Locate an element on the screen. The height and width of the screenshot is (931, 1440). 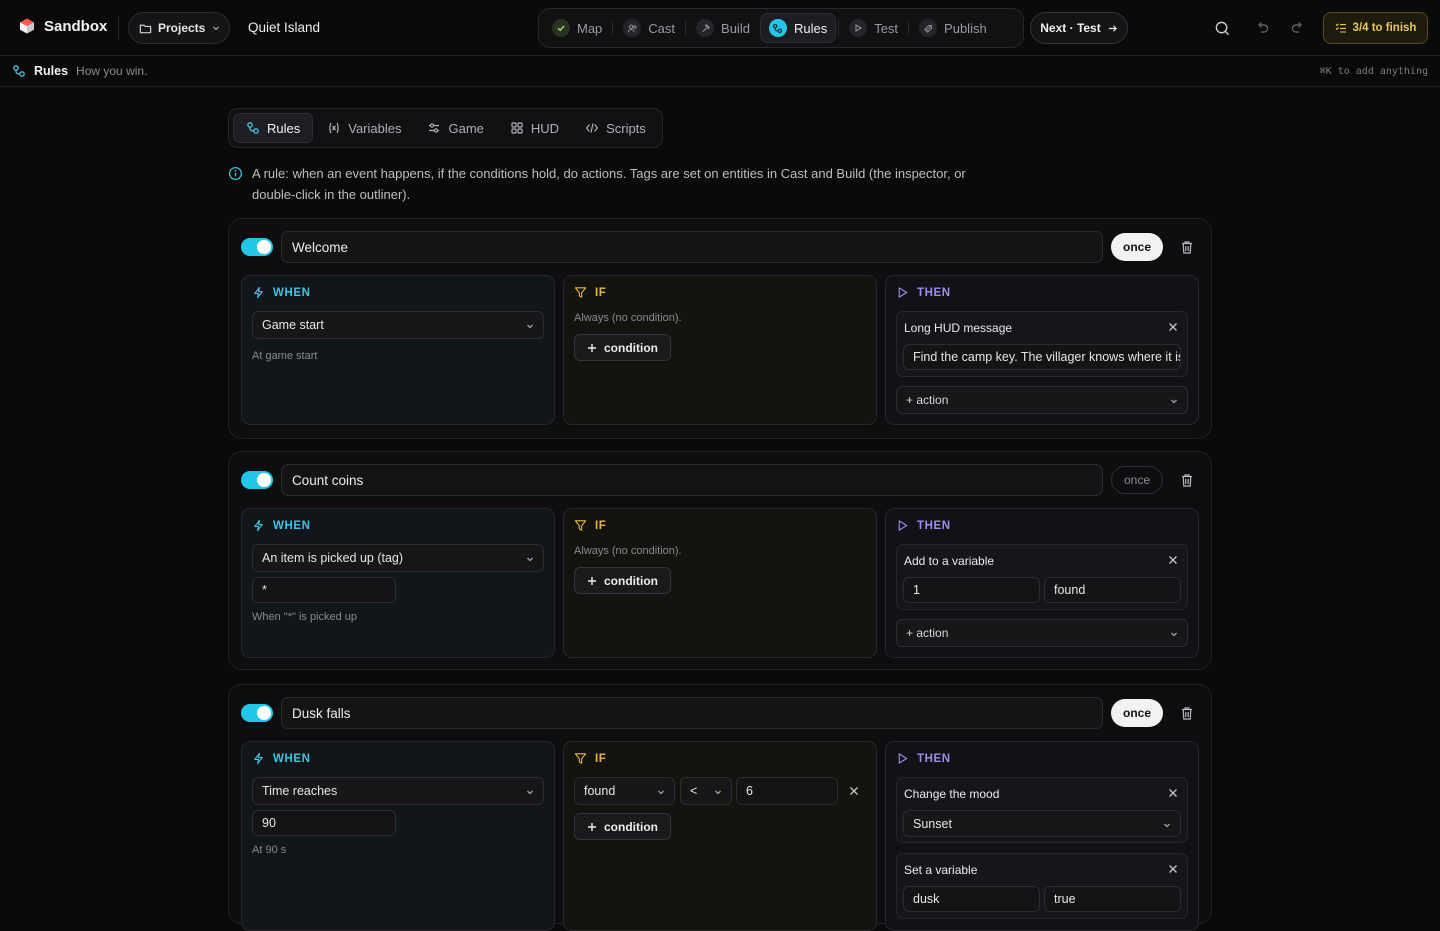
people-icon is located at coordinates (632, 28).